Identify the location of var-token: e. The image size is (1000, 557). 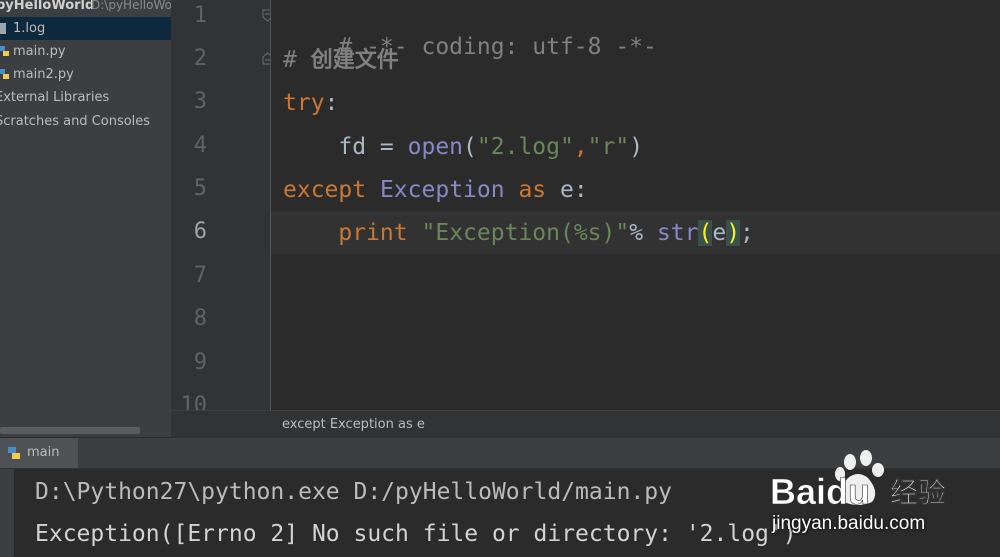
(719, 233).